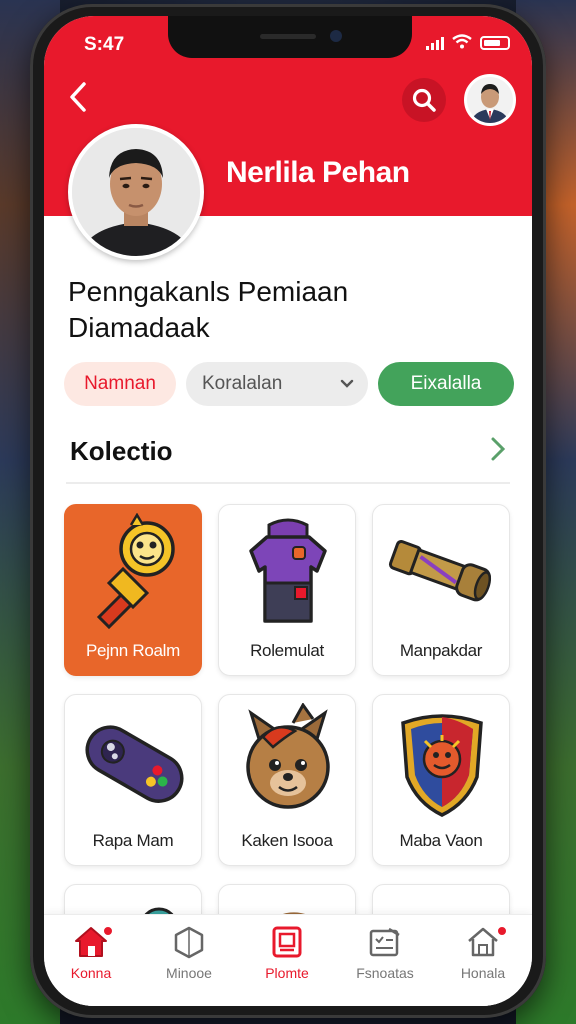 The width and height of the screenshot is (576, 1024). I want to click on dropdown-koralalan: Koralalan, so click(277, 384).